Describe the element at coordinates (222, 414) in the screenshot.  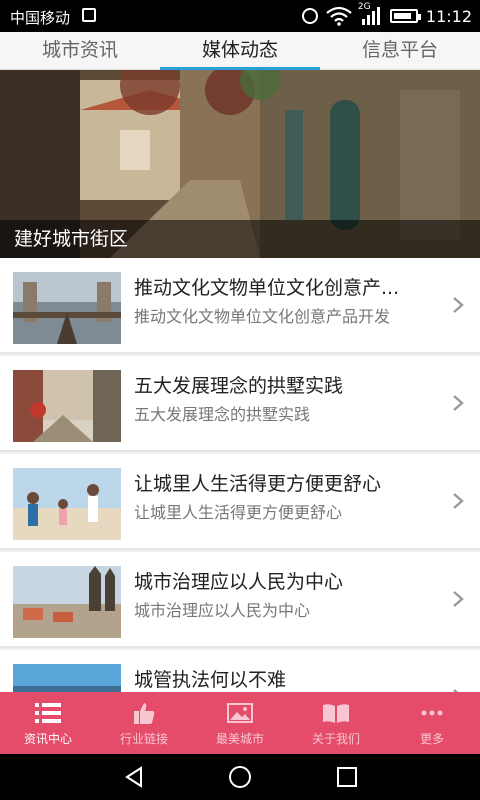
I see `news-summary: 五大发展理念的拱墅实践` at that location.